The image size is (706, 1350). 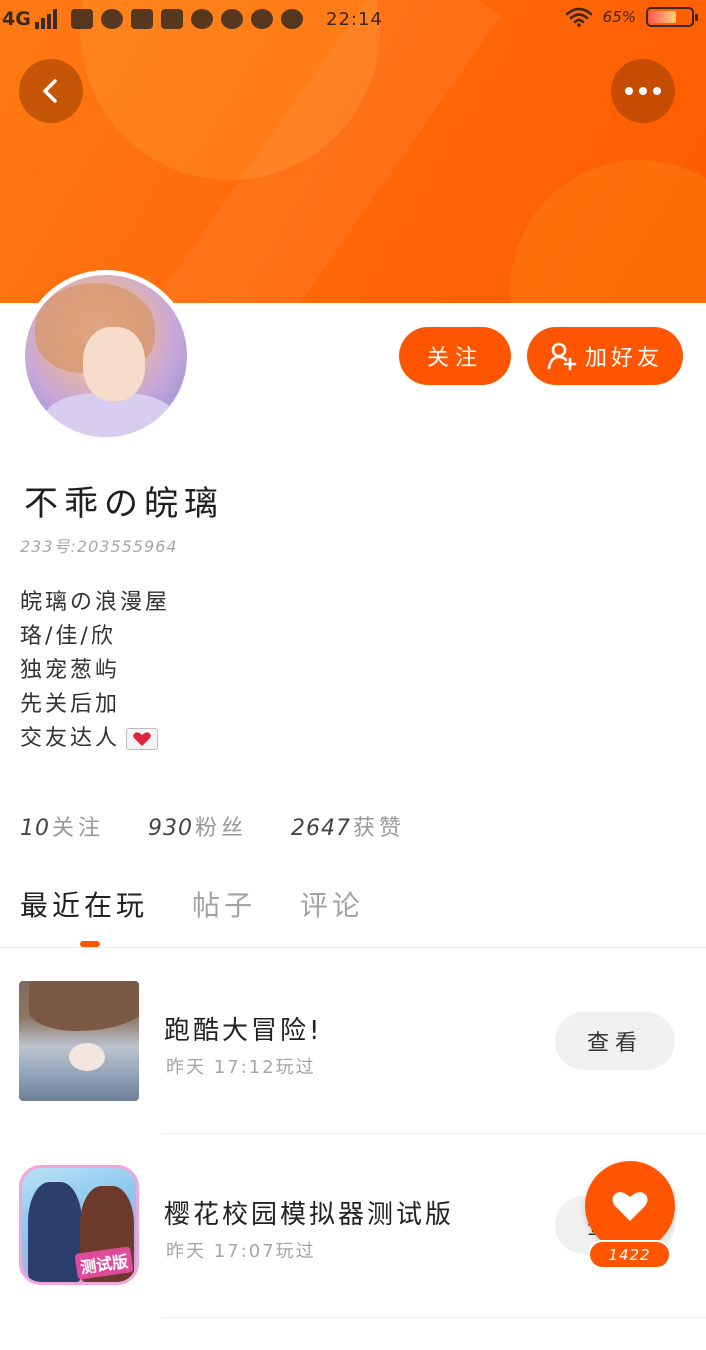 I want to click on bio-line: 皖璃の浪漫屋, so click(x=95, y=602).